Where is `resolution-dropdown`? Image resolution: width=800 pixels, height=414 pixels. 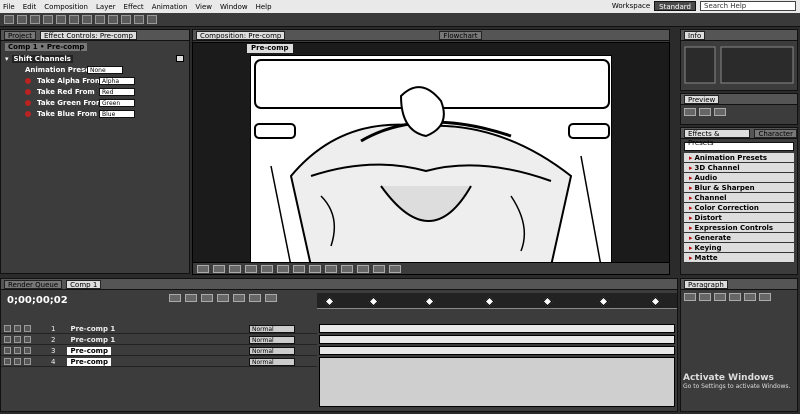
resolution-dropdown is located at coordinates (283, 268).